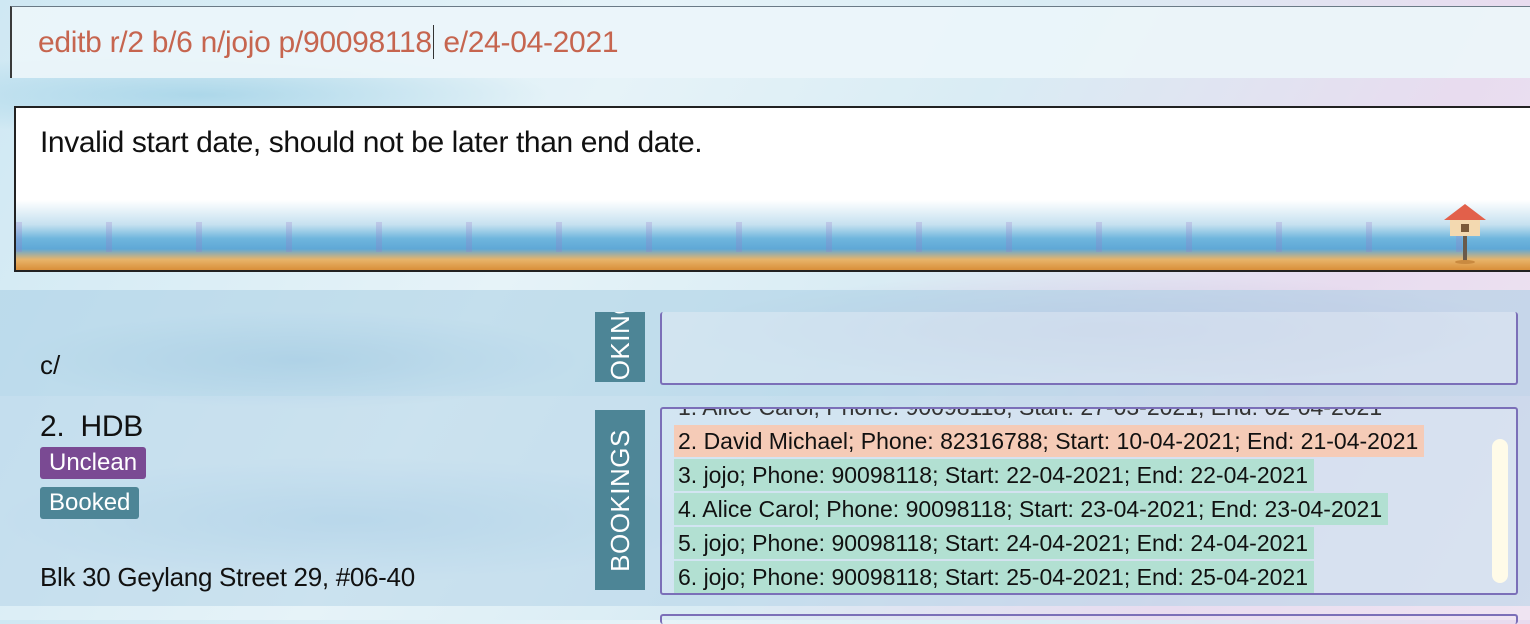 The image size is (1530, 624). I want to click on birdhouse-lamp-icon, so click(1465, 234).